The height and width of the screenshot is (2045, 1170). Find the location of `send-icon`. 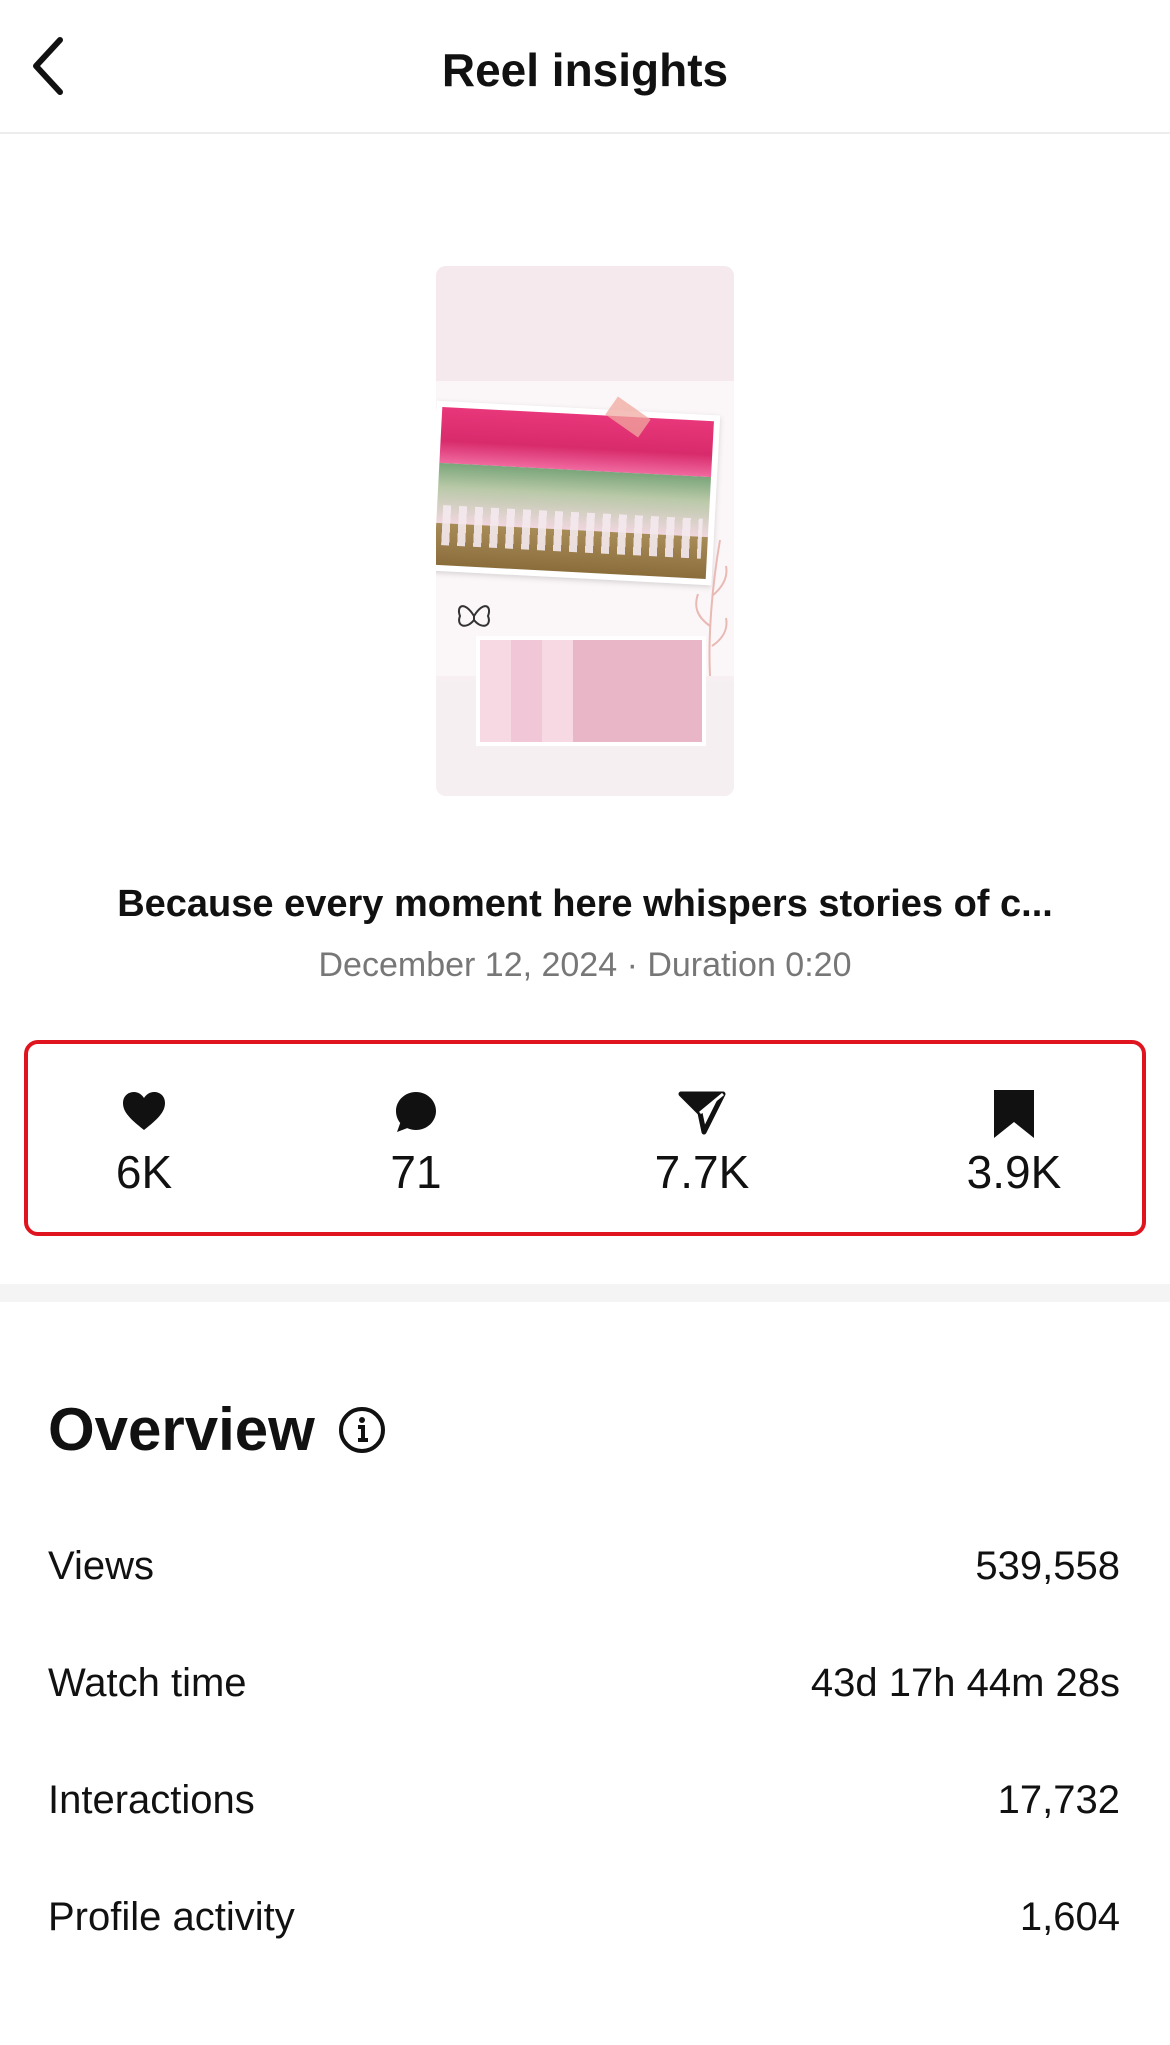

send-icon is located at coordinates (702, 1116).